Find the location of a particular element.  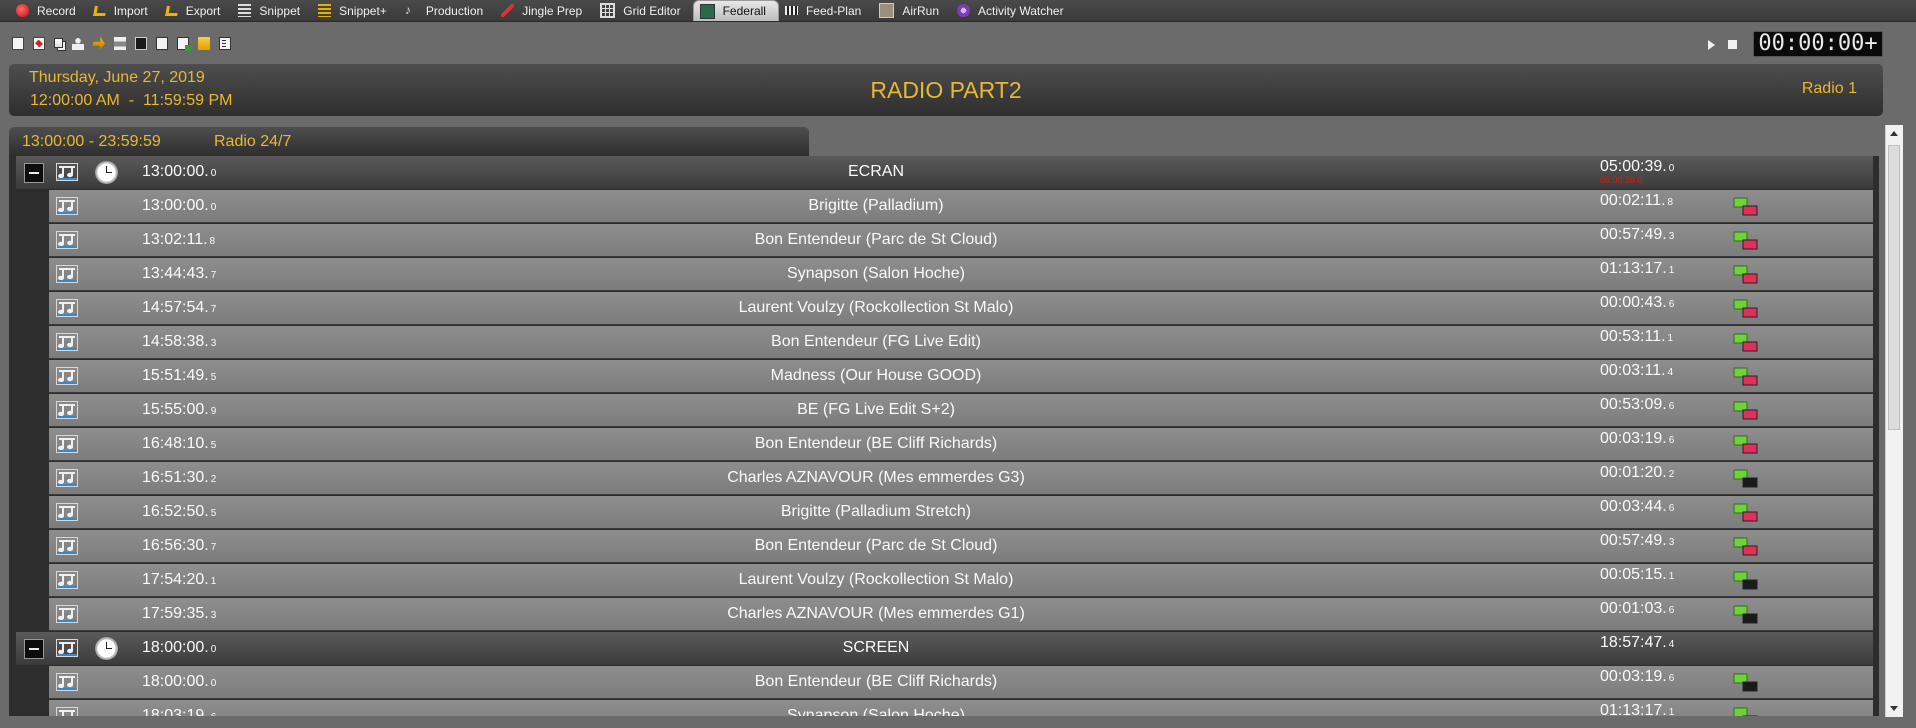

tab-import: Import is located at coordinates (124, 11).